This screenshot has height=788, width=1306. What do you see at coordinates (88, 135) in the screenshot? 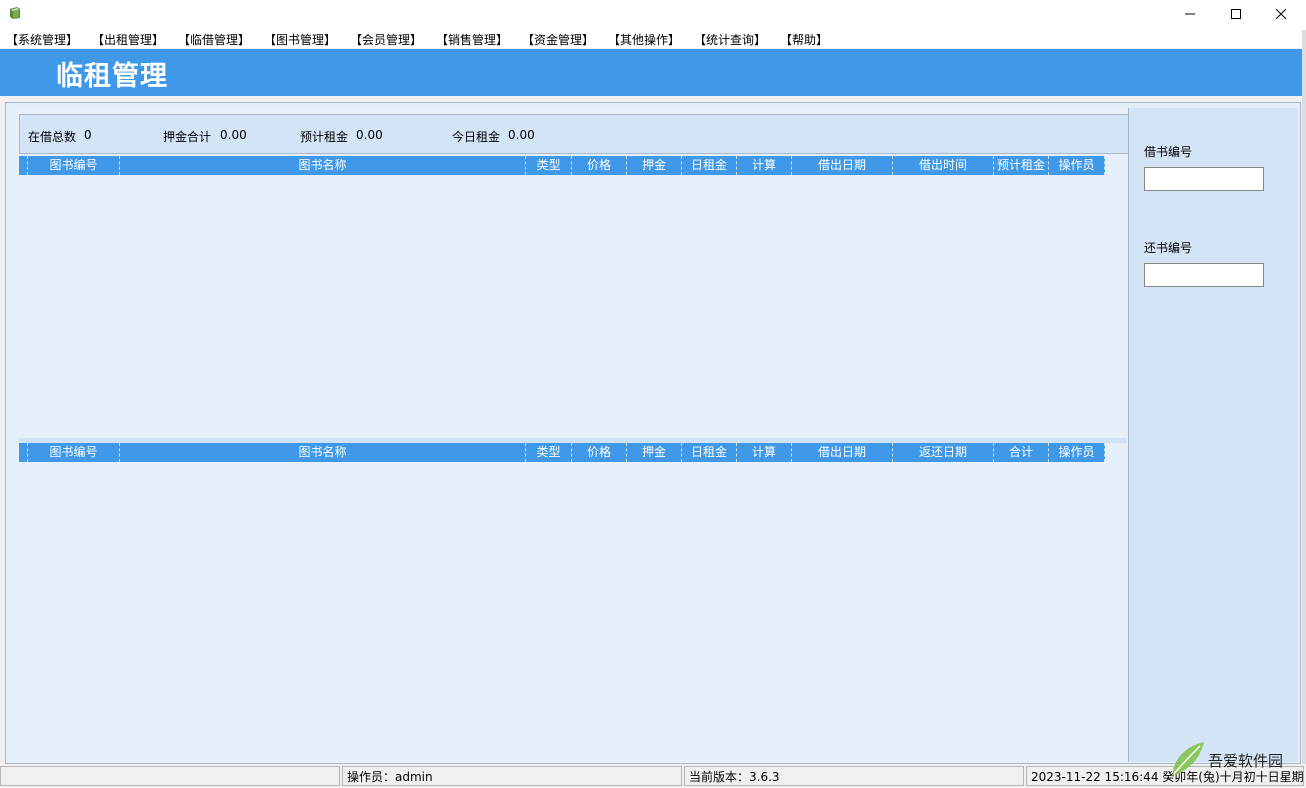
I see `total-borrowed-value: 0` at bounding box center [88, 135].